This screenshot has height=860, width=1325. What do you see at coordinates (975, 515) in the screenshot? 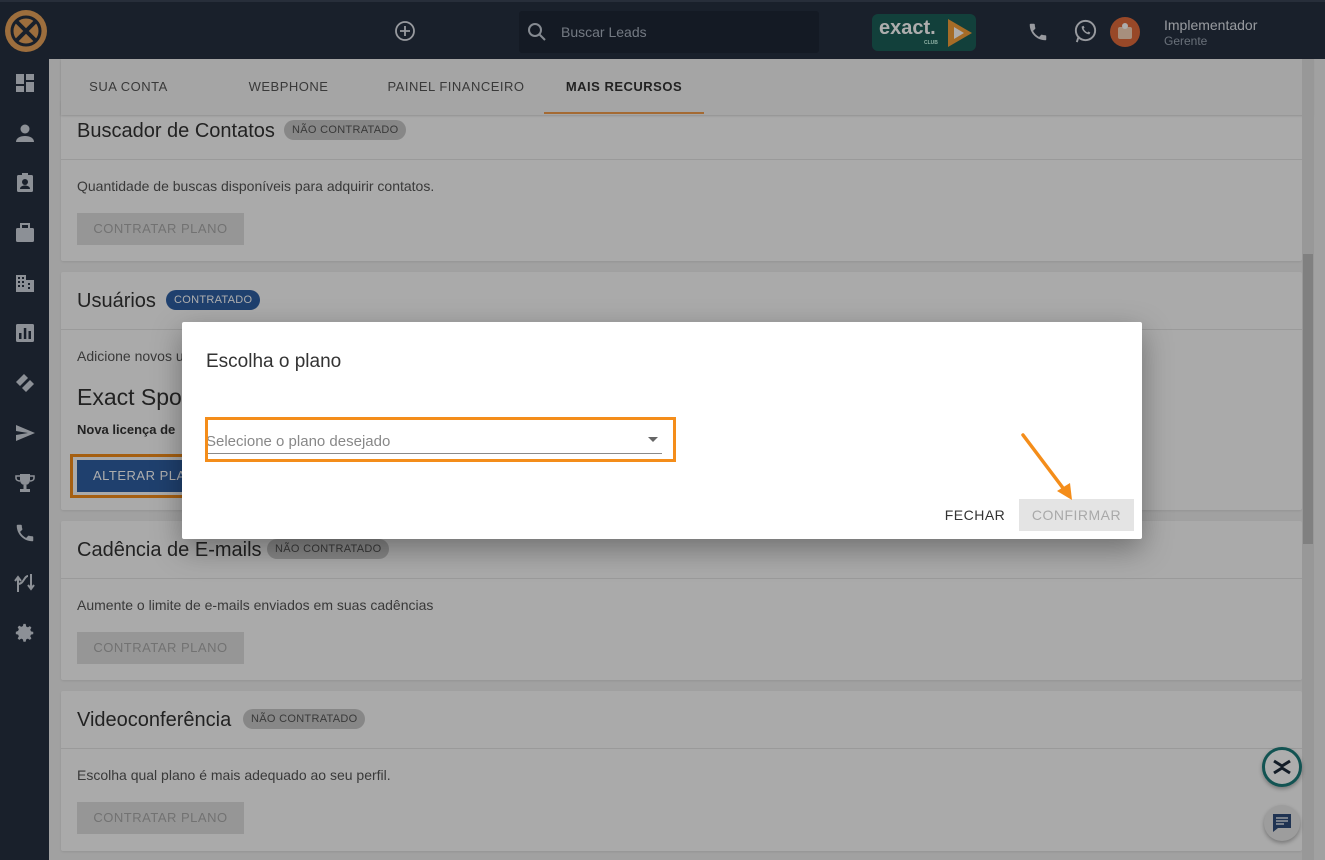
I see `close-button: FECHAR` at bounding box center [975, 515].